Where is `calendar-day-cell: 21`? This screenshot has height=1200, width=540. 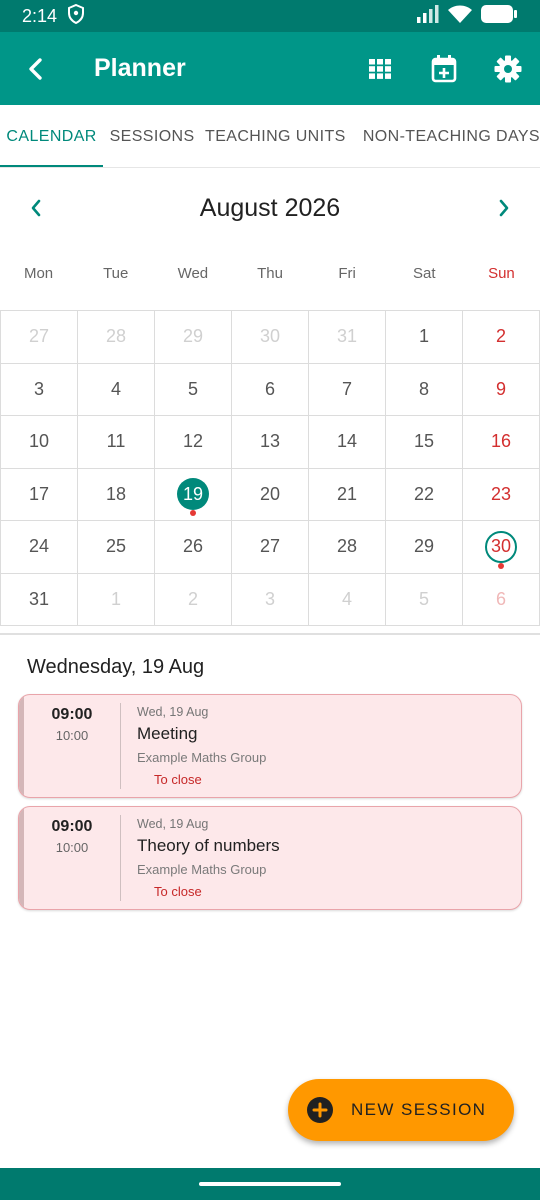 calendar-day-cell: 21 is located at coordinates (347, 494).